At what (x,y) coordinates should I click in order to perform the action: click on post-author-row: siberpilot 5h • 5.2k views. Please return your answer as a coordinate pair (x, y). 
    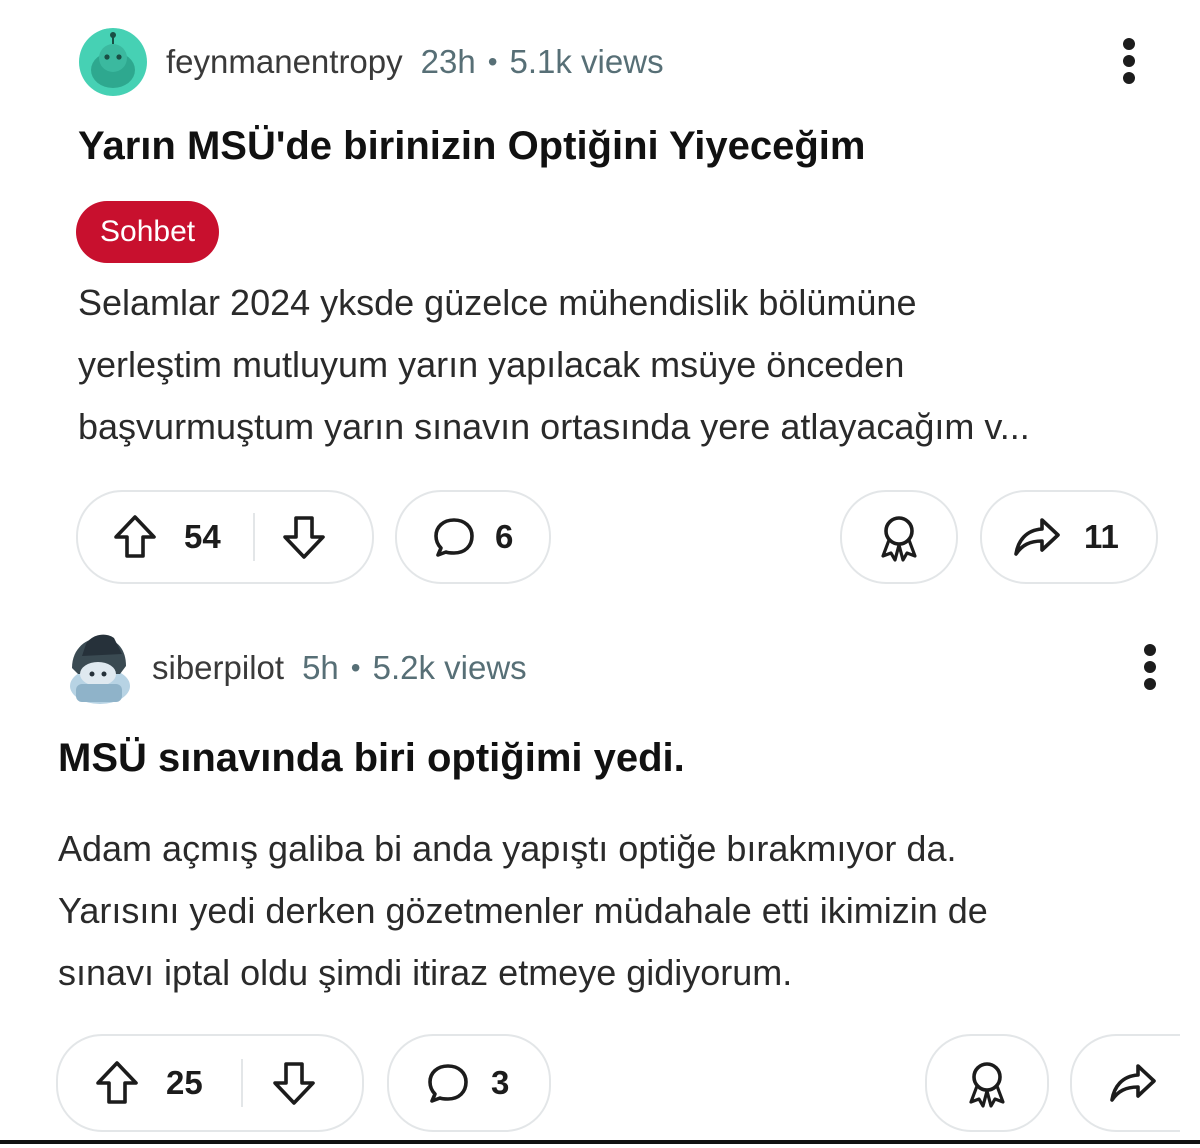
    Looking at the image, I should click on (294, 668).